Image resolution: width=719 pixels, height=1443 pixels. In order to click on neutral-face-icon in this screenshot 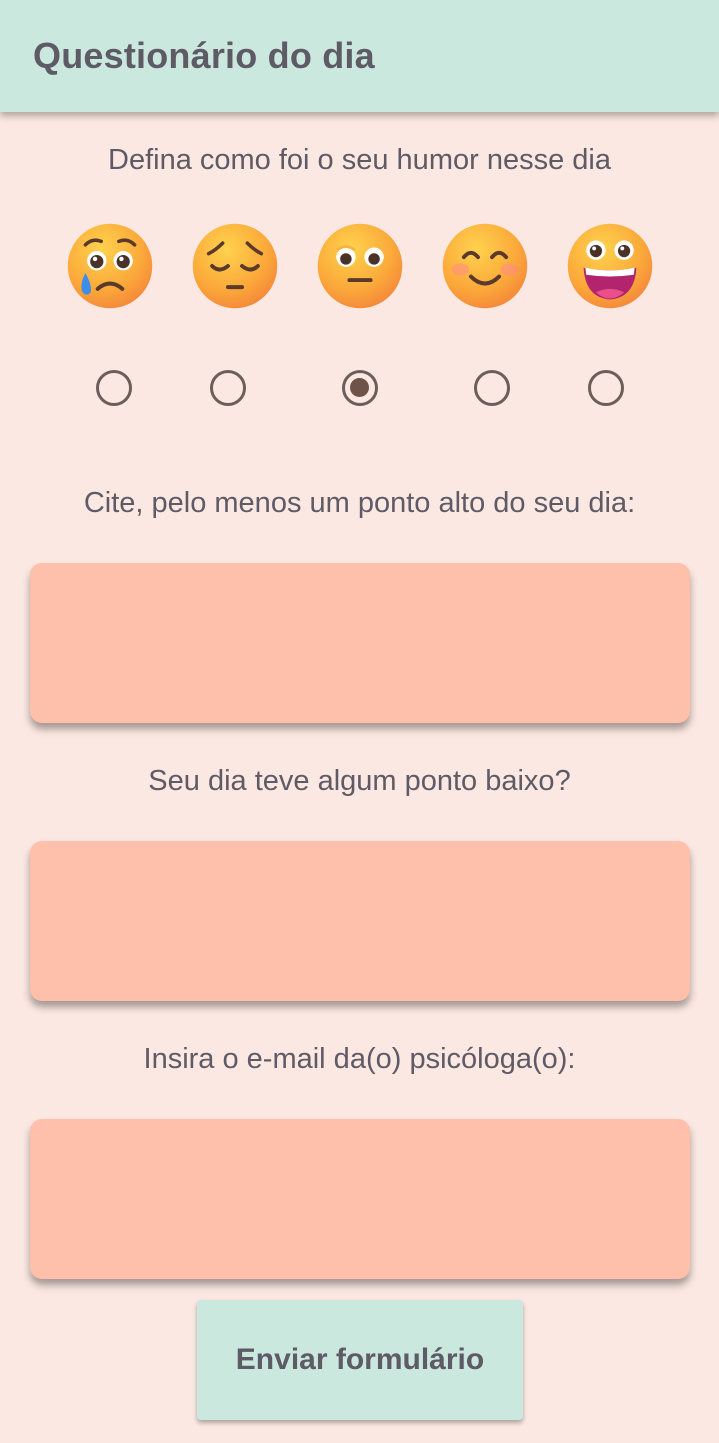, I will do `click(360, 266)`.